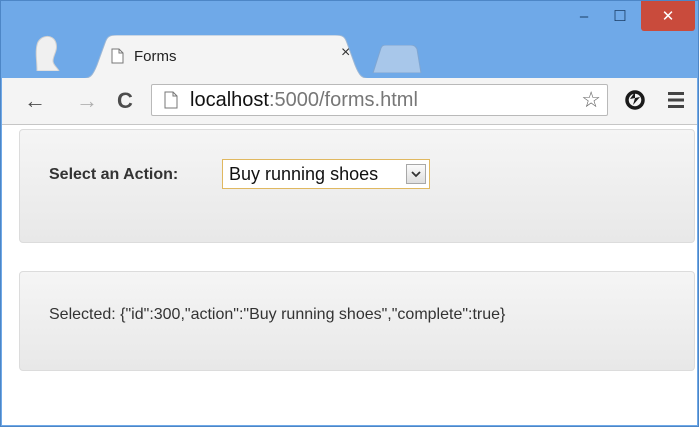 The width and height of the screenshot is (699, 427). I want to click on chevron-down-icon, so click(416, 174).